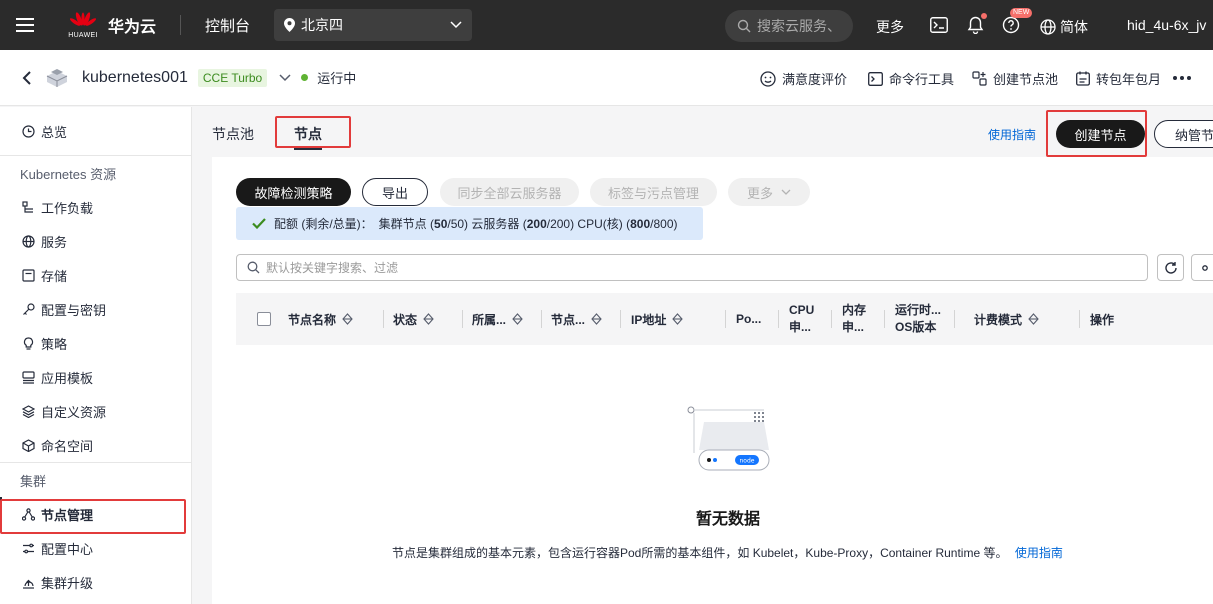 This screenshot has width=1213, height=604. What do you see at coordinates (890, 27) in the screenshot?
I see `more-menu: 更多` at bounding box center [890, 27].